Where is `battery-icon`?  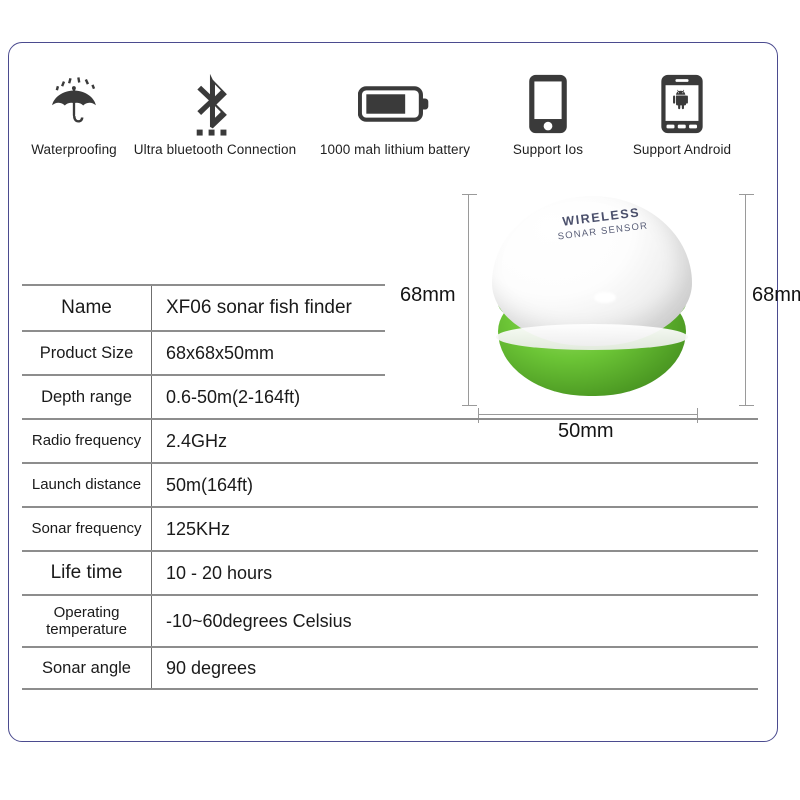
battery-icon is located at coordinates (395, 104).